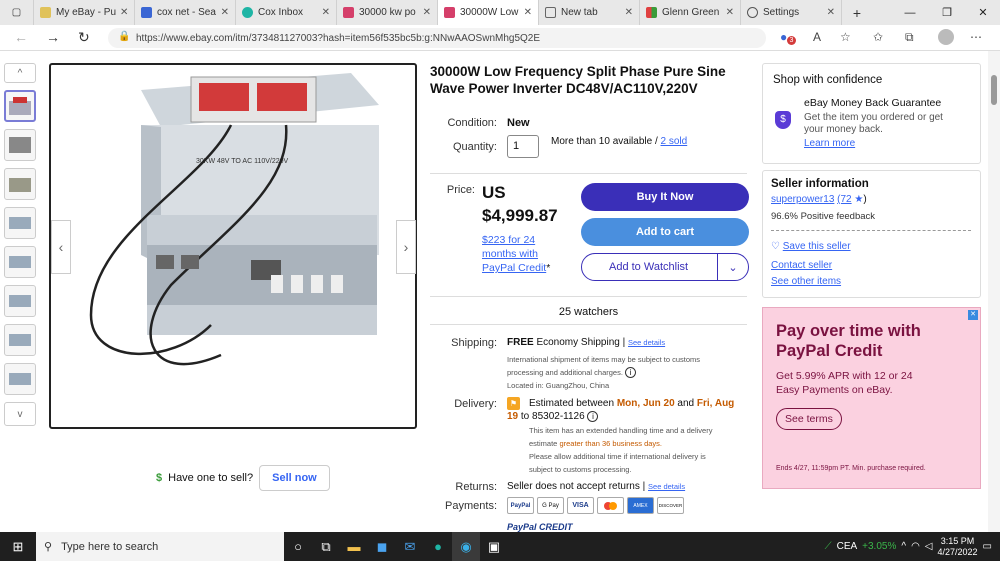 The image size is (1000, 561). I want to click on google-pay-icon: G Pay, so click(550, 505).